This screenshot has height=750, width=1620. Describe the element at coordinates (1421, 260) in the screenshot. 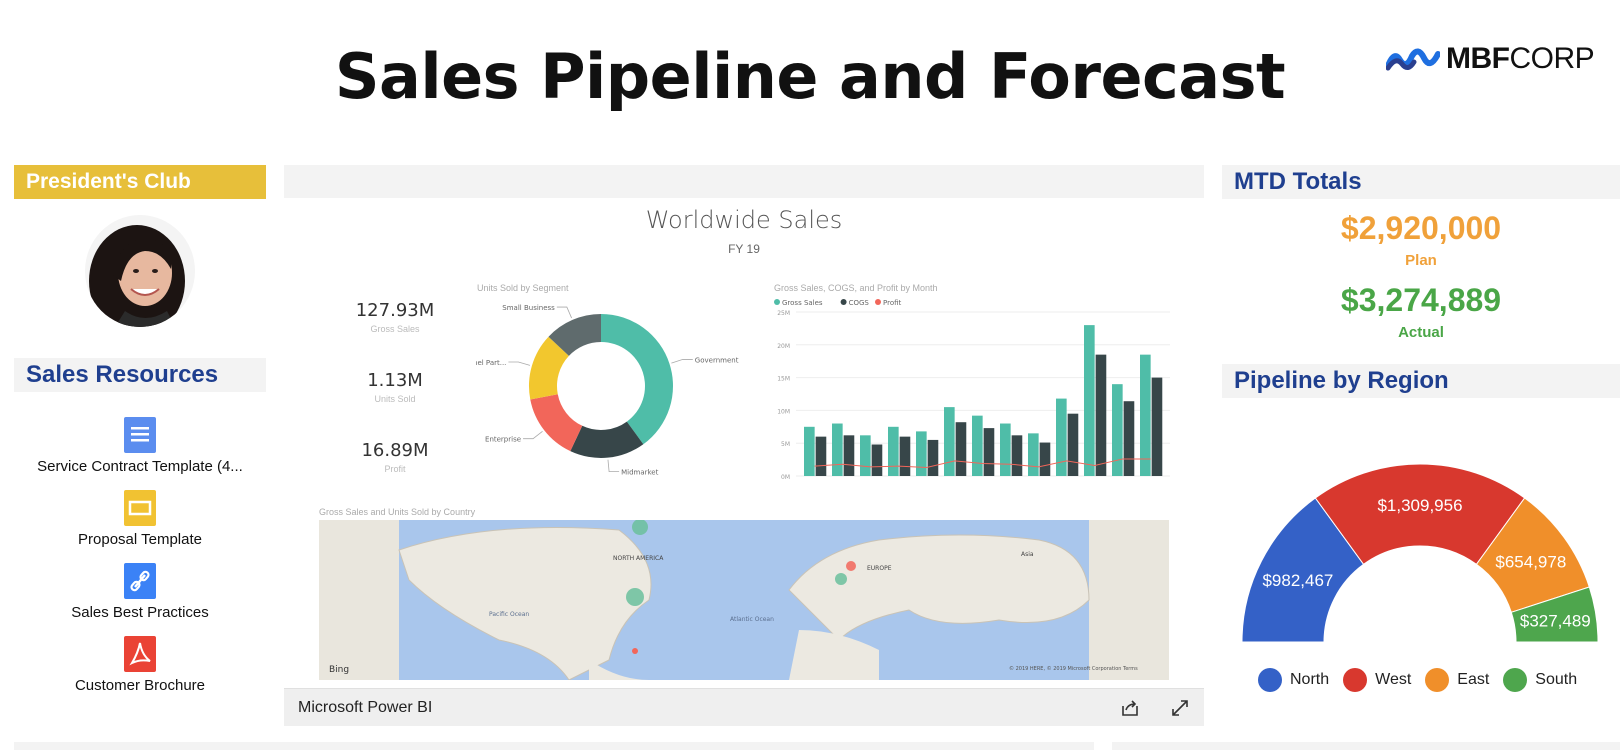

I see `mtd-plan-label: Plan` at that location.